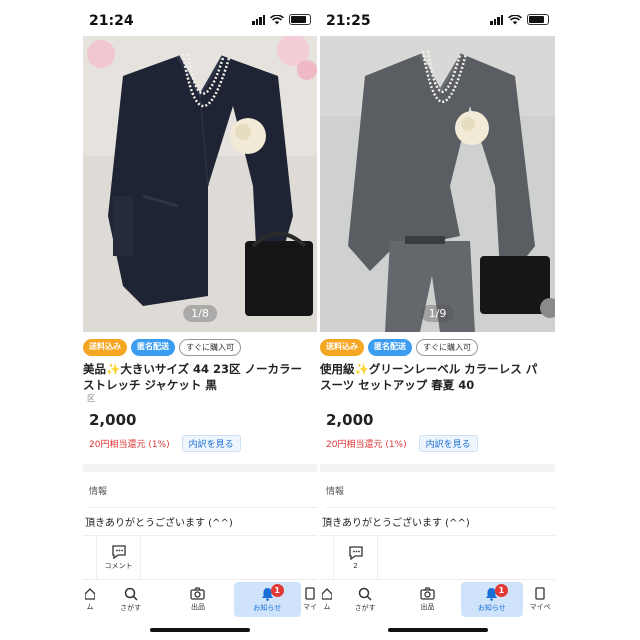  I want to click on comment-count: 2, so click(355, 566).